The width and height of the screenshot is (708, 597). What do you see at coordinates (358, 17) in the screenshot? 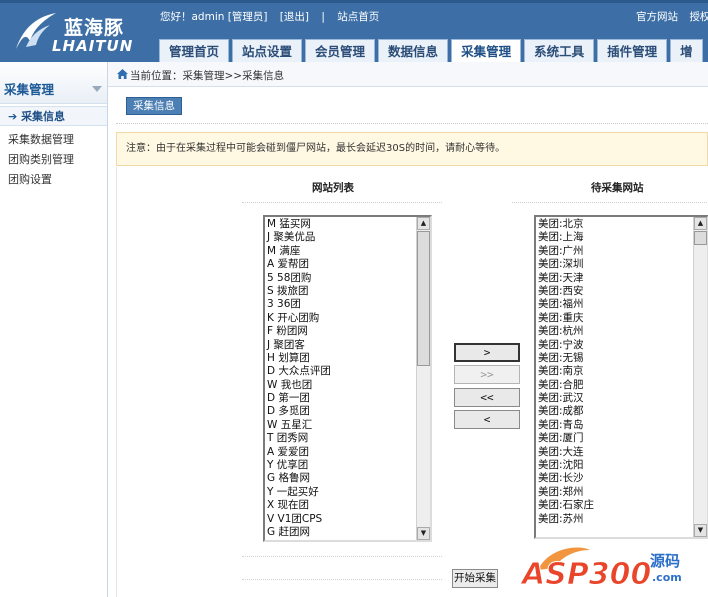
I see `site-home-link: 站点首页` at bounding box center [358, 17].